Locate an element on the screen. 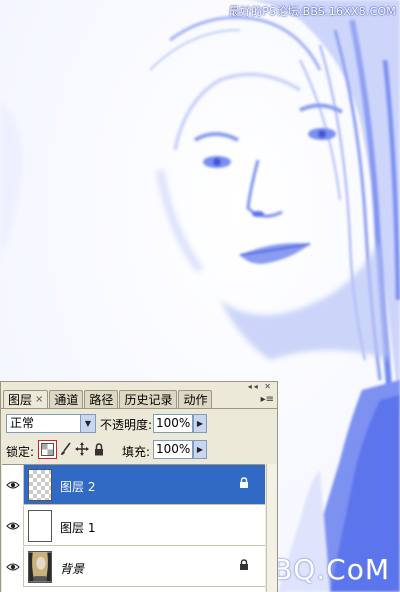  layer-row: 图层 1 is located at coordinates (133, 526).